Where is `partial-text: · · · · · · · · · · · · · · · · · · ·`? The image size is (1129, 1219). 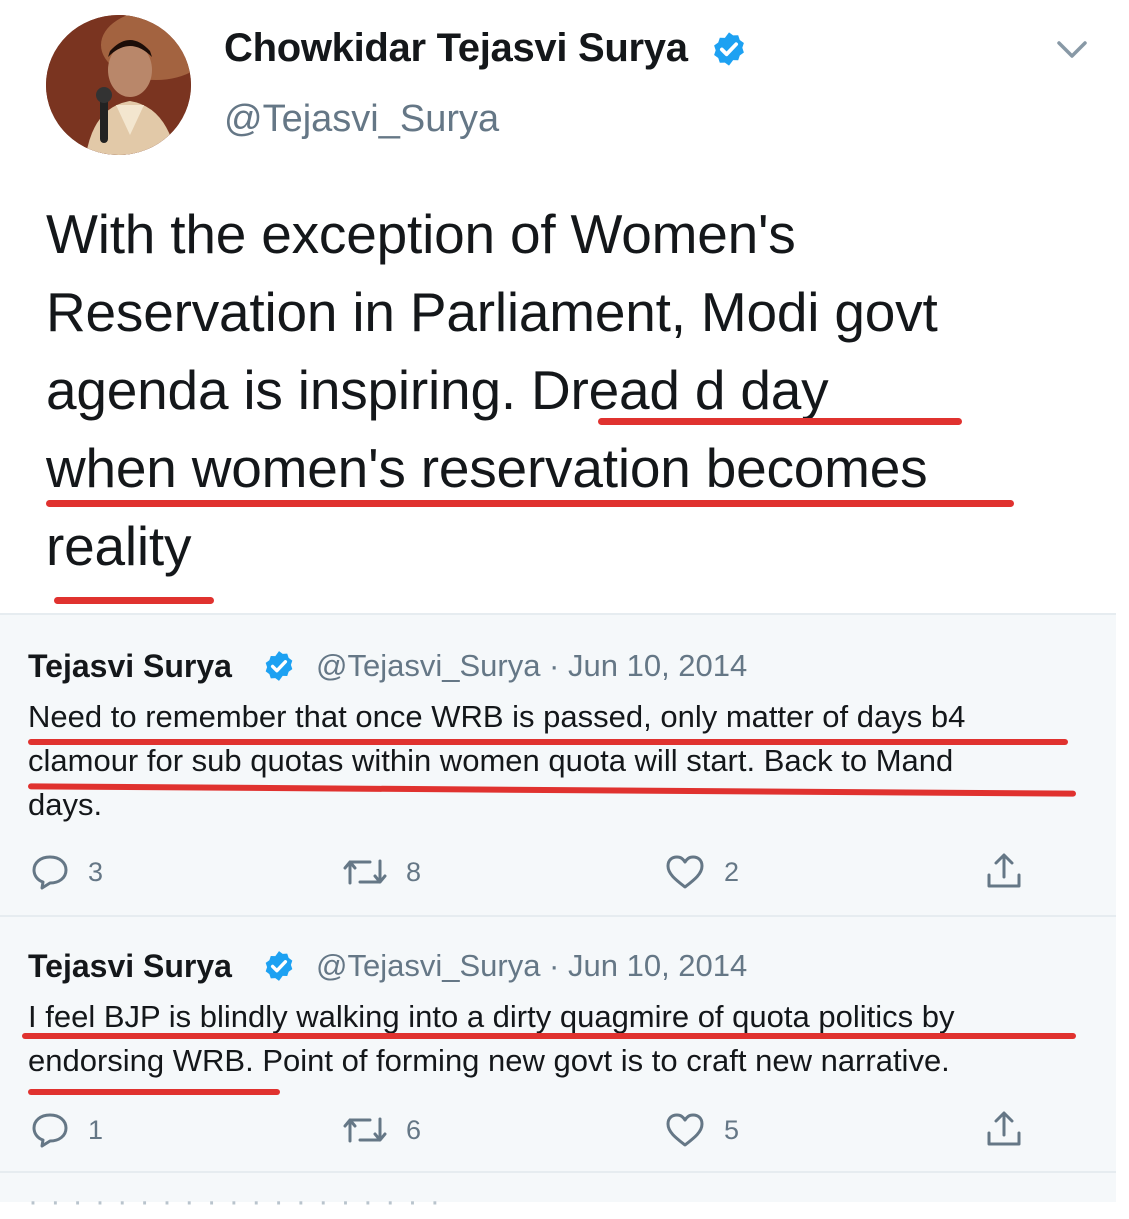 partial-text: · · · · · · · · · · · · · · · · · · · is located at coordinates (235, 1201).